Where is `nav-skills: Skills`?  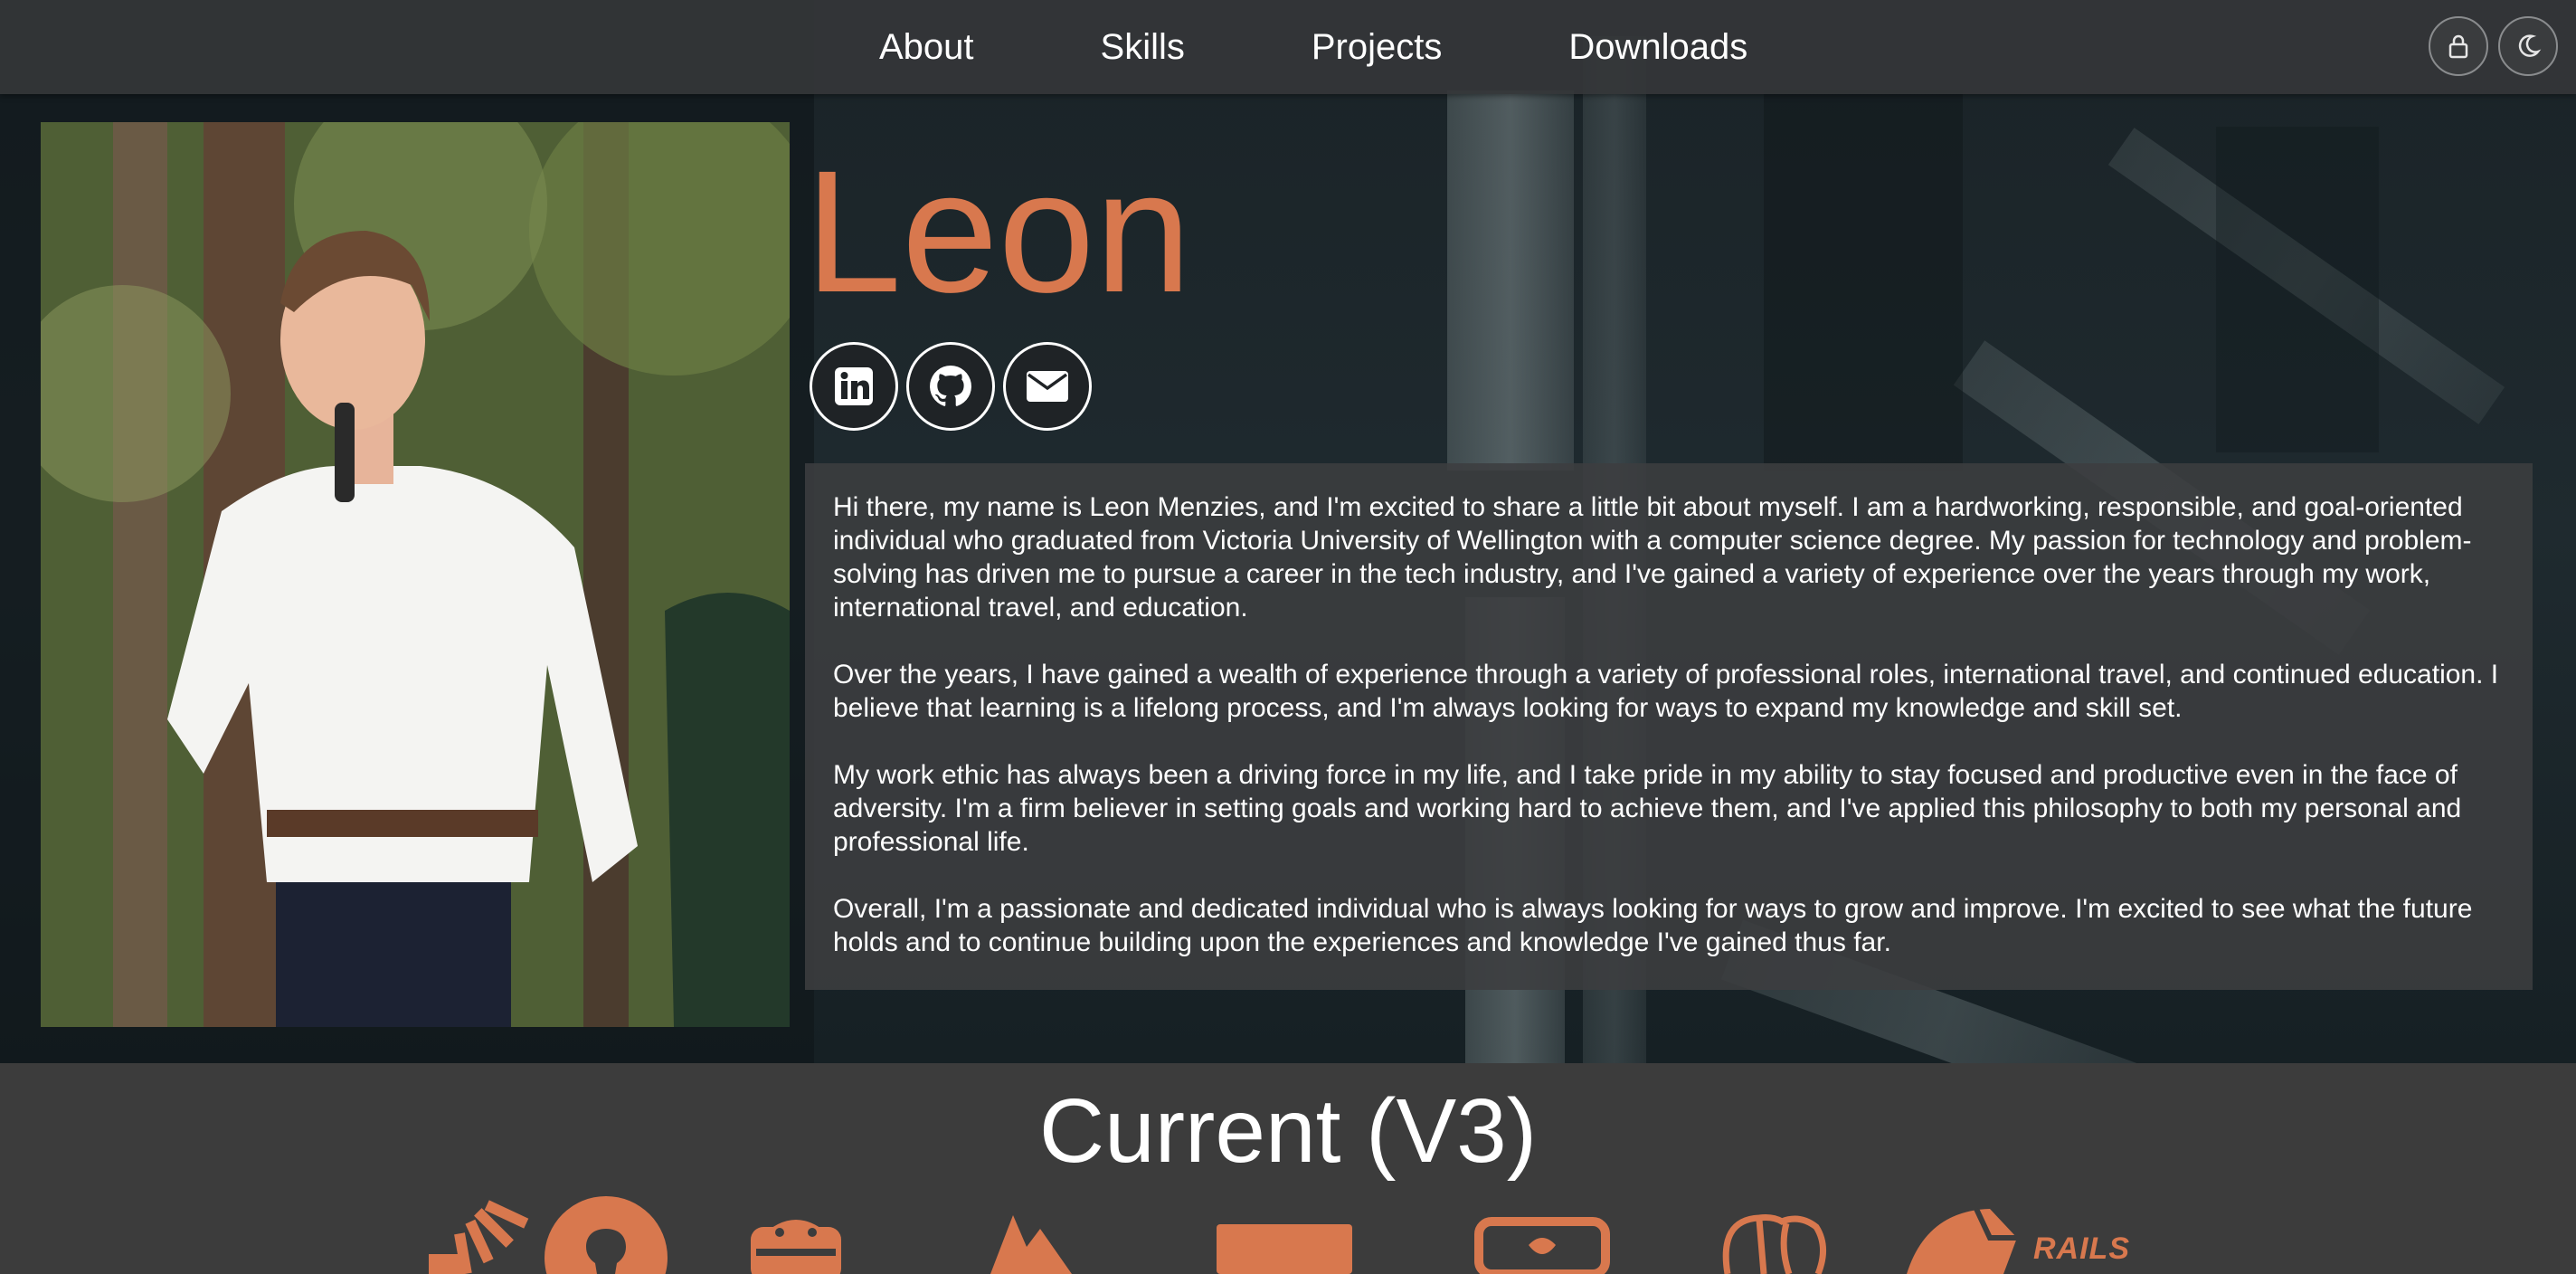
nav-skills: Skills is located at coordinates (1143, 47).